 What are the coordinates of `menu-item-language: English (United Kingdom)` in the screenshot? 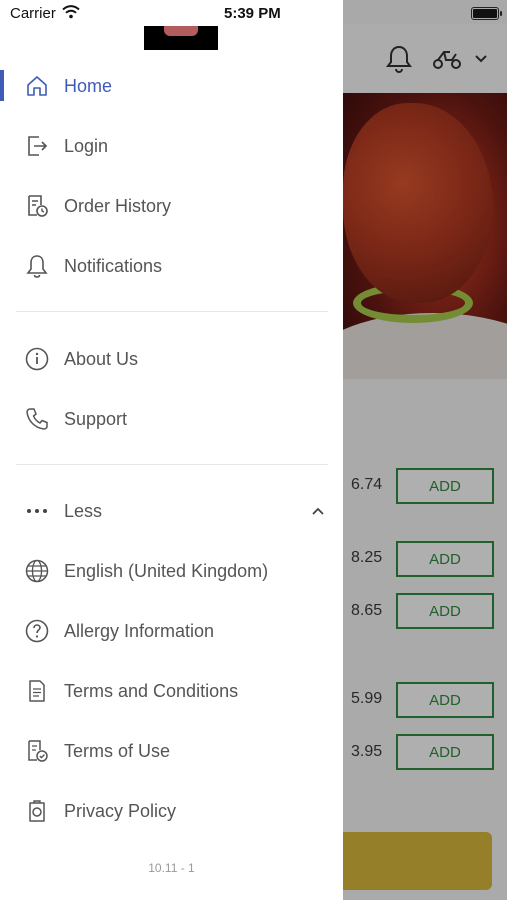 It's located at (171, 571).